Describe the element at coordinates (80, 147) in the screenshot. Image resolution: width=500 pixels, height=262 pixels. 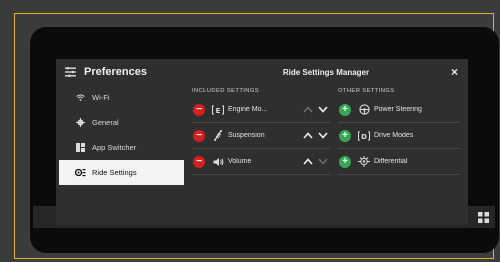
I see `app-switcher-icon` at that location.